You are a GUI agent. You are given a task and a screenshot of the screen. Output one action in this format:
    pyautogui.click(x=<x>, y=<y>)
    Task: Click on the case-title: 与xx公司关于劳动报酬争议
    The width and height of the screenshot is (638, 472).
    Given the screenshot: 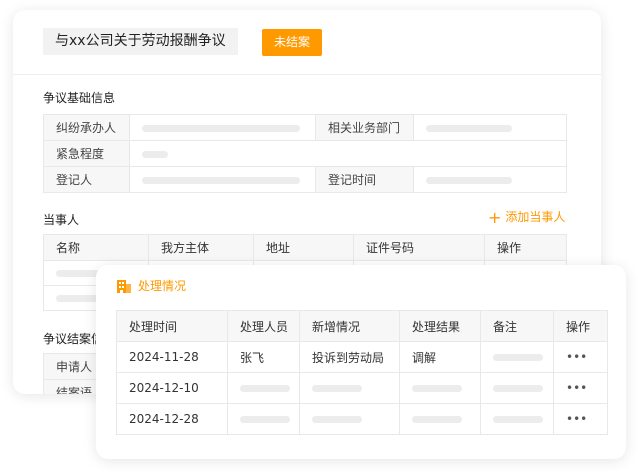 What is the action you would take?
    pyautogui.click(x=140, y=41)
    